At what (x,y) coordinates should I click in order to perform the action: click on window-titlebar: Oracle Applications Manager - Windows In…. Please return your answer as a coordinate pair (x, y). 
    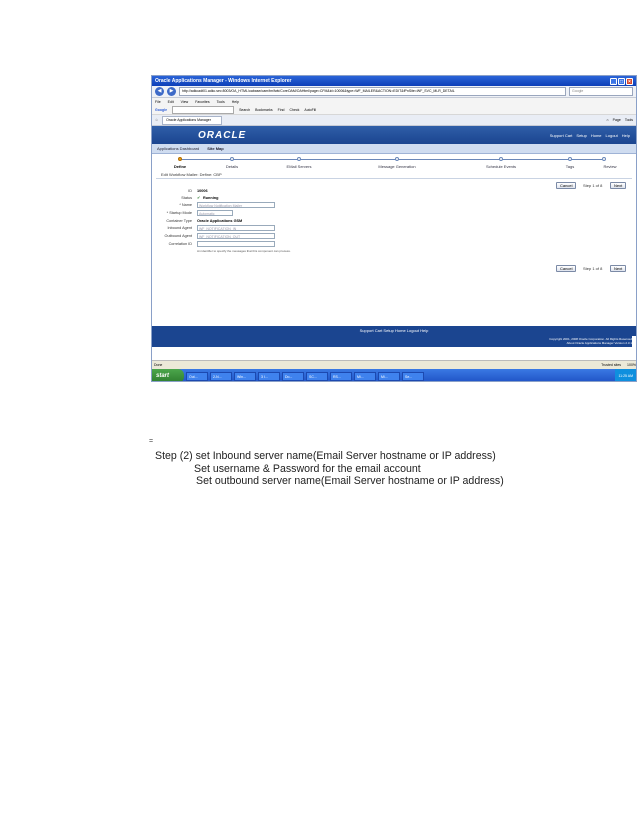
    Looking at the image, I should click on (394, 81).